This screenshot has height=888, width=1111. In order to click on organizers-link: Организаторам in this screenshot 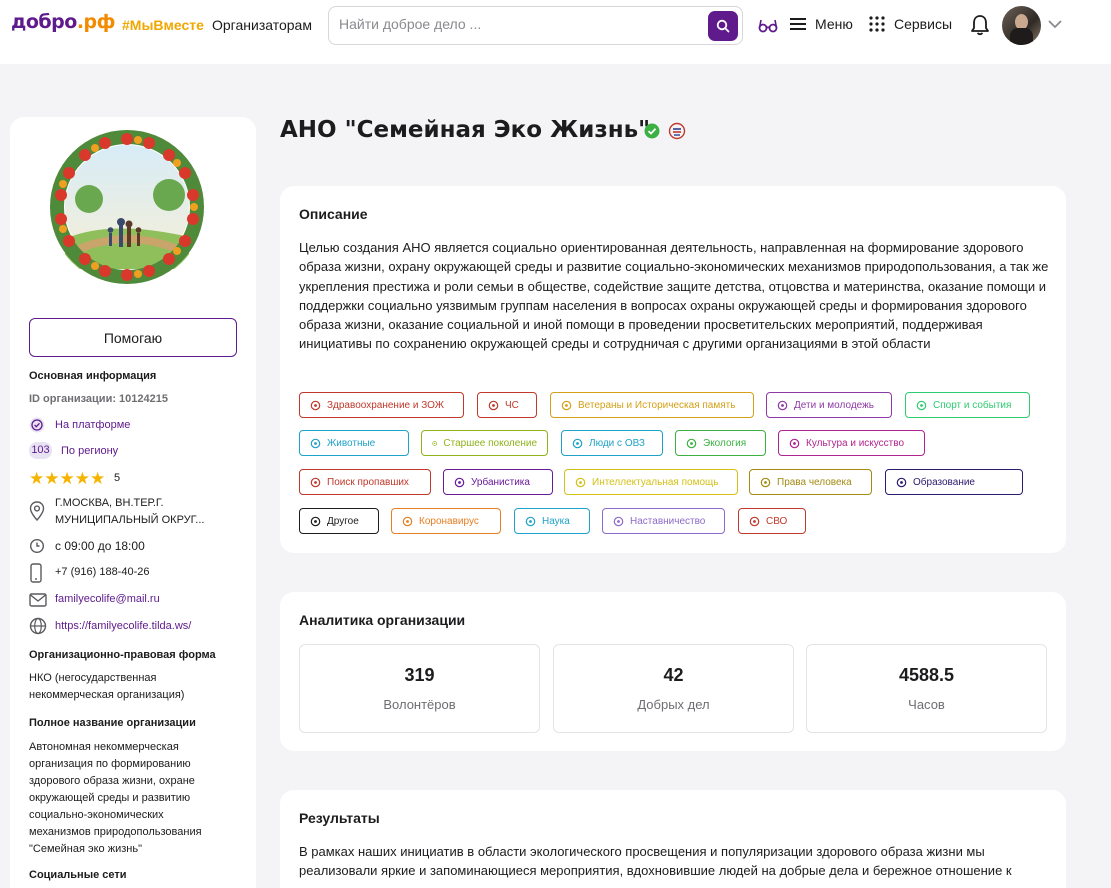, I will do `click(262, 25)`.